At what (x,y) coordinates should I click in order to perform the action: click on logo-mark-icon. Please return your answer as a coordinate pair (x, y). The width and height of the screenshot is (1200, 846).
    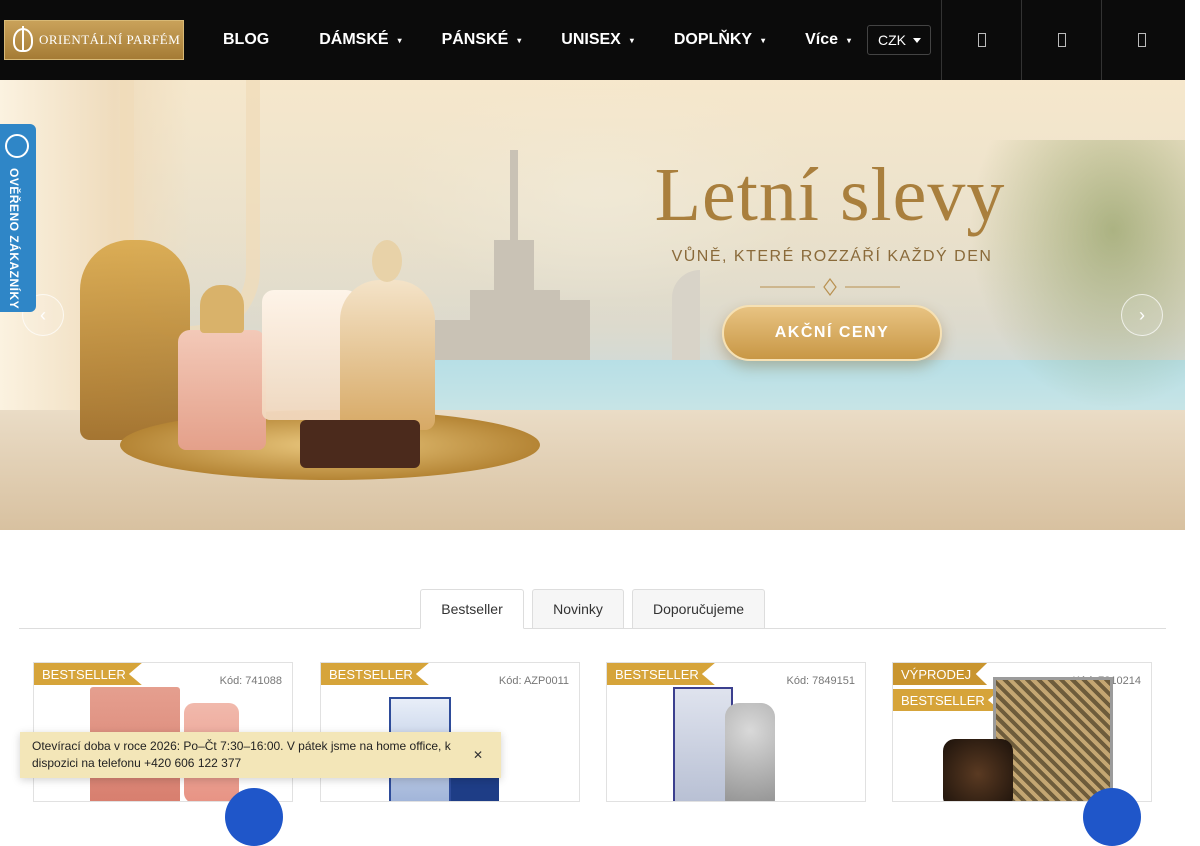
    Looking at the image, I should click on (23, 39).